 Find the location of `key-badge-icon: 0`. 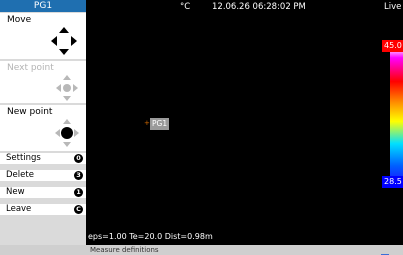

key-badge-icon: 0 is located at coordinates (78, 158).